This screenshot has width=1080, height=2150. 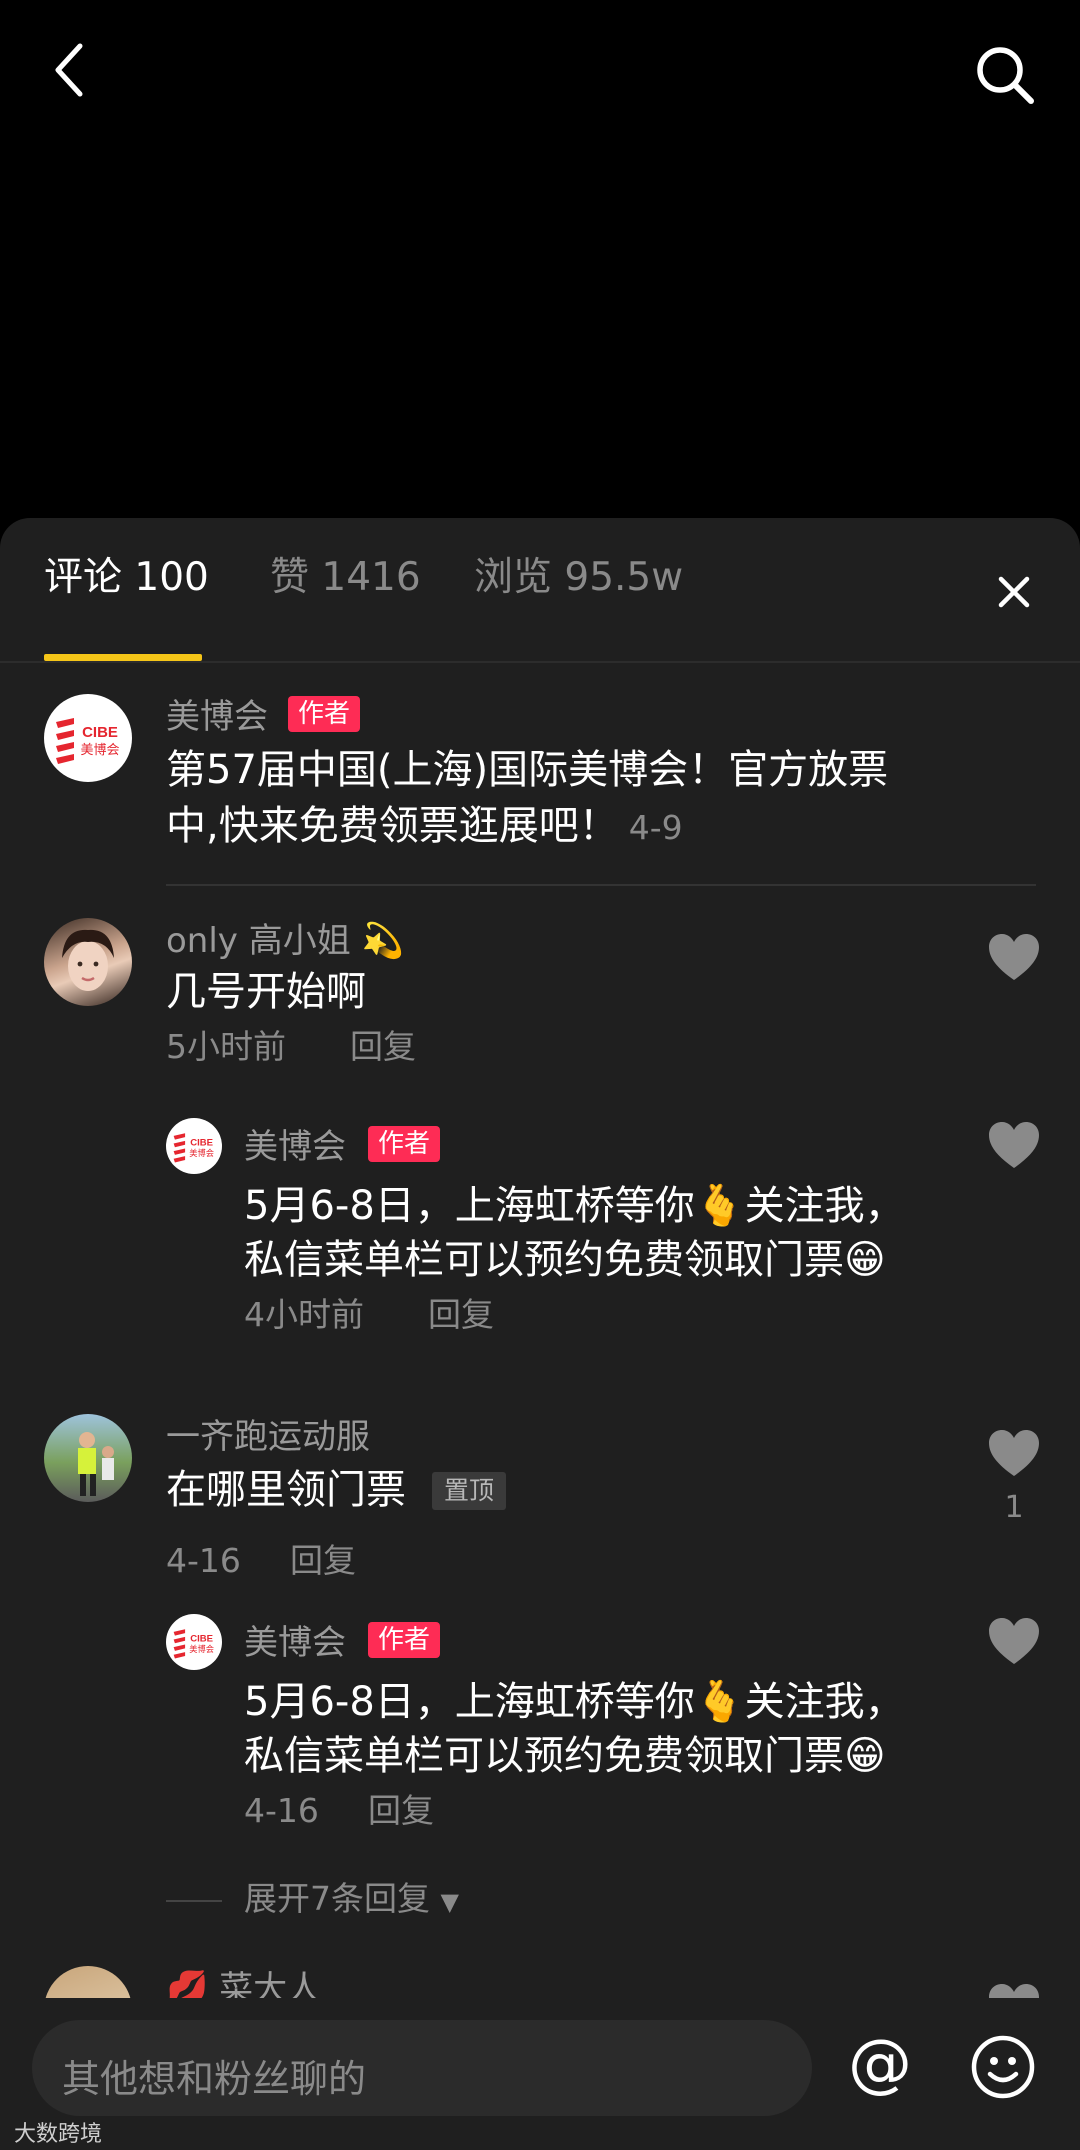 What do you see at coordinates (266, 992) in the screenshot?
I see `comment-text: 几号开始啊` at bounding box center [266, 992].